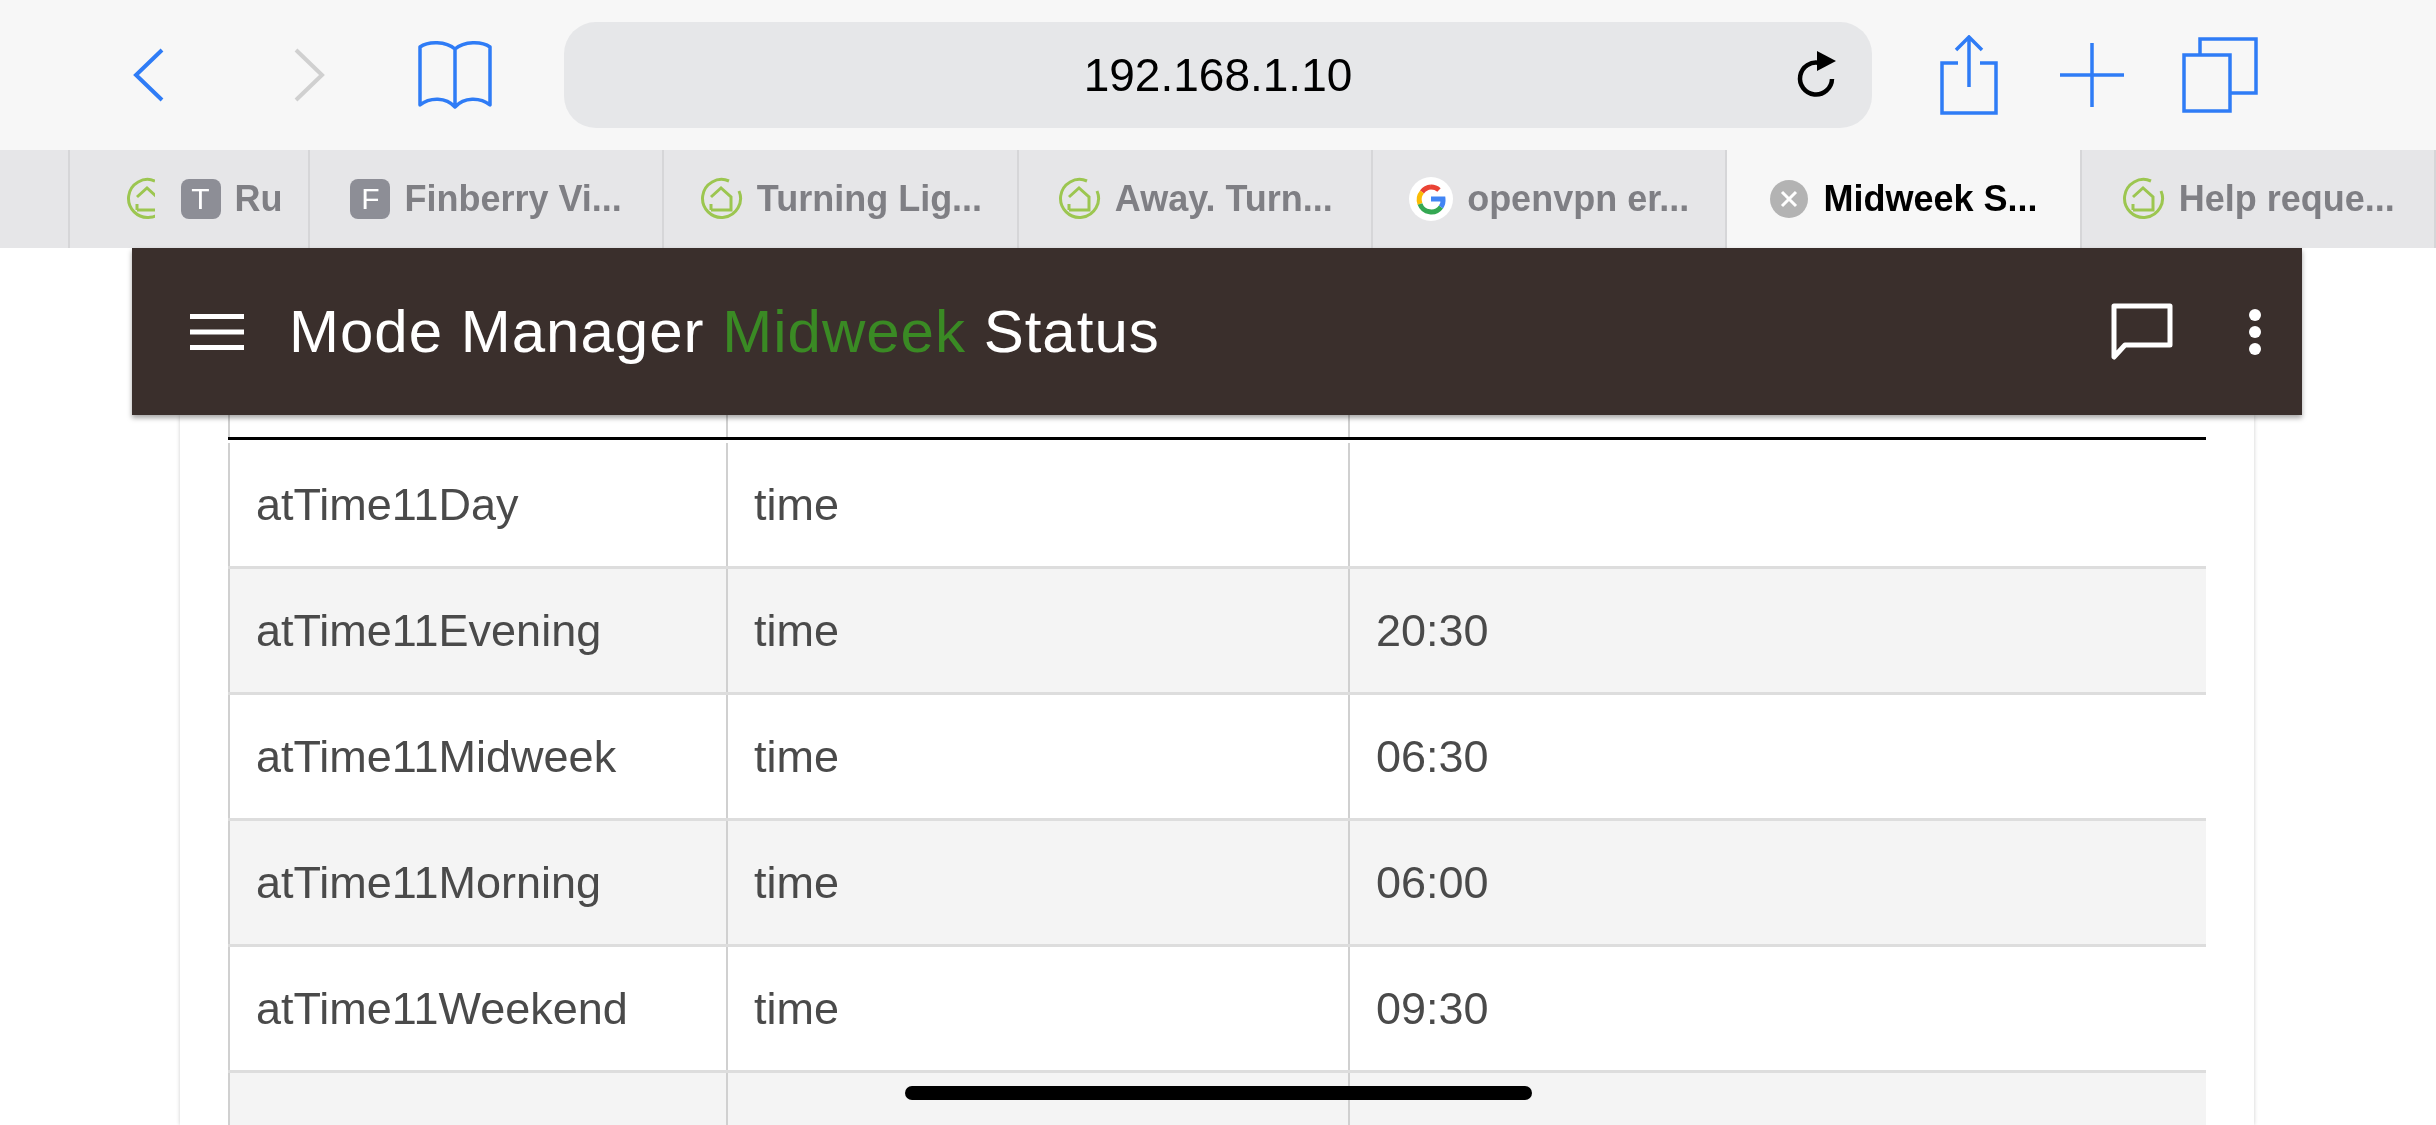 This screenshot has height=1125, width=2436. I want to click on table-cell: atTime11Day, so click(477, 504).